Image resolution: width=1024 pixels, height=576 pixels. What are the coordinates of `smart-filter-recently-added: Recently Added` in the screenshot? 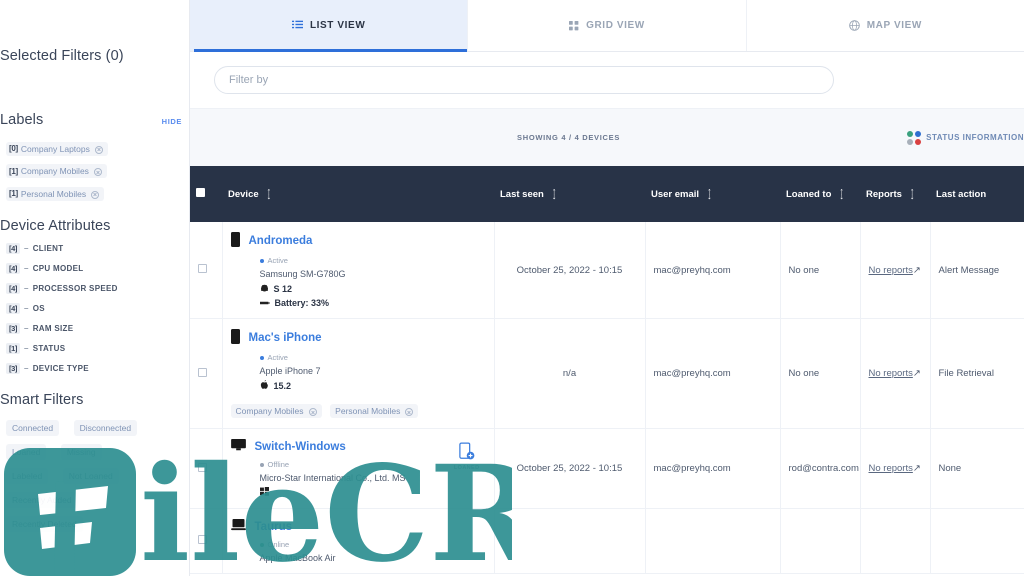 It's located at (42, 500).